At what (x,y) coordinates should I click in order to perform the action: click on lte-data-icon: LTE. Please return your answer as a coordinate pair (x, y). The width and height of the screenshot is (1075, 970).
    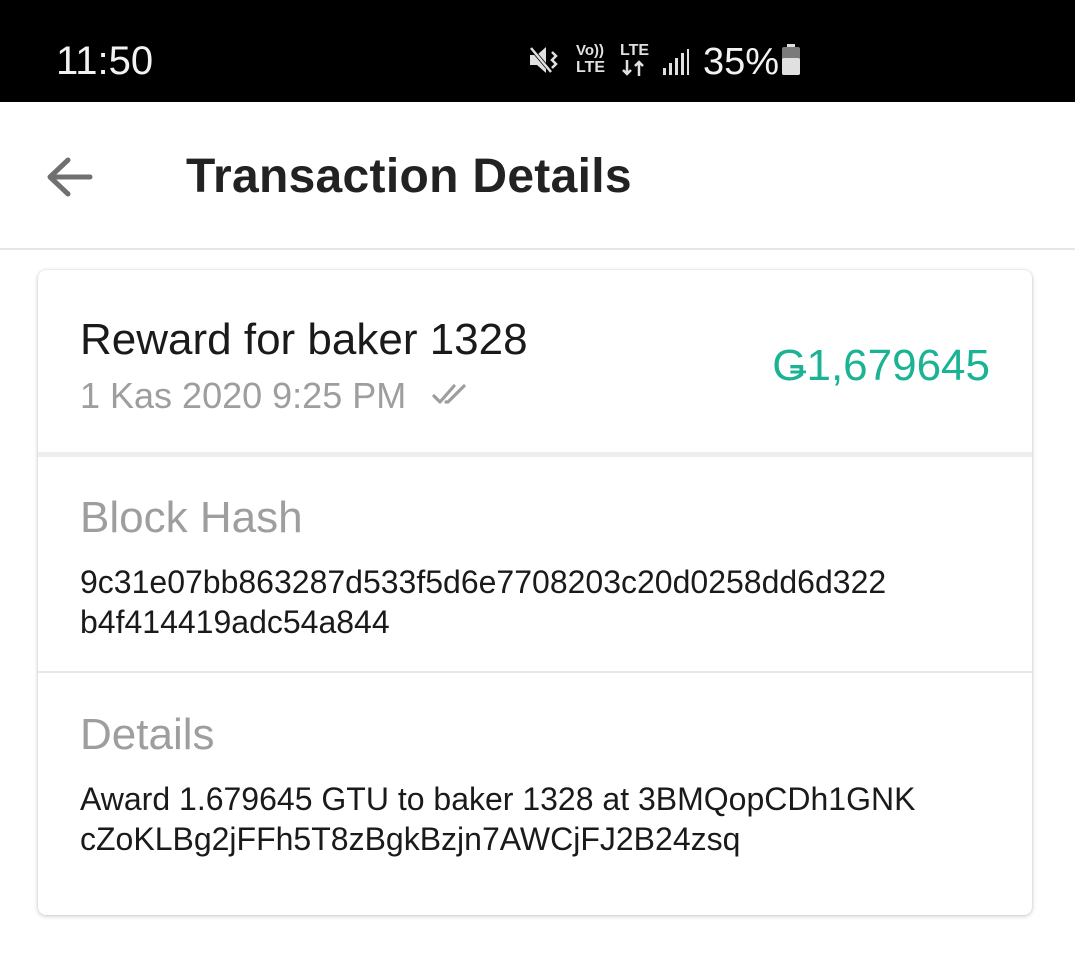
    Looking at the image, I should click on (637, 60).